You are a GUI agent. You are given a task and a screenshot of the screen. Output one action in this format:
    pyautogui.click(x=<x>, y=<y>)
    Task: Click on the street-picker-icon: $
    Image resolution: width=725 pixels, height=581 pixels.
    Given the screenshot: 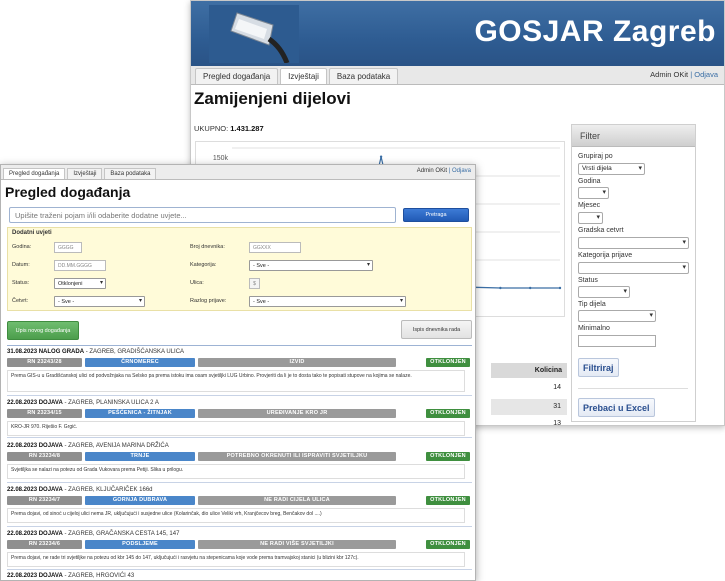 What is the action you would take?
    pyautogui.click(x=254, y=283)
    